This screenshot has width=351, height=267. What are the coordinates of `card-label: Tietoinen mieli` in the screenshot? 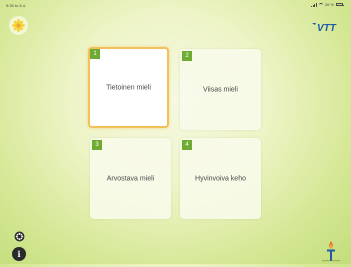 It's located at (128, 87).